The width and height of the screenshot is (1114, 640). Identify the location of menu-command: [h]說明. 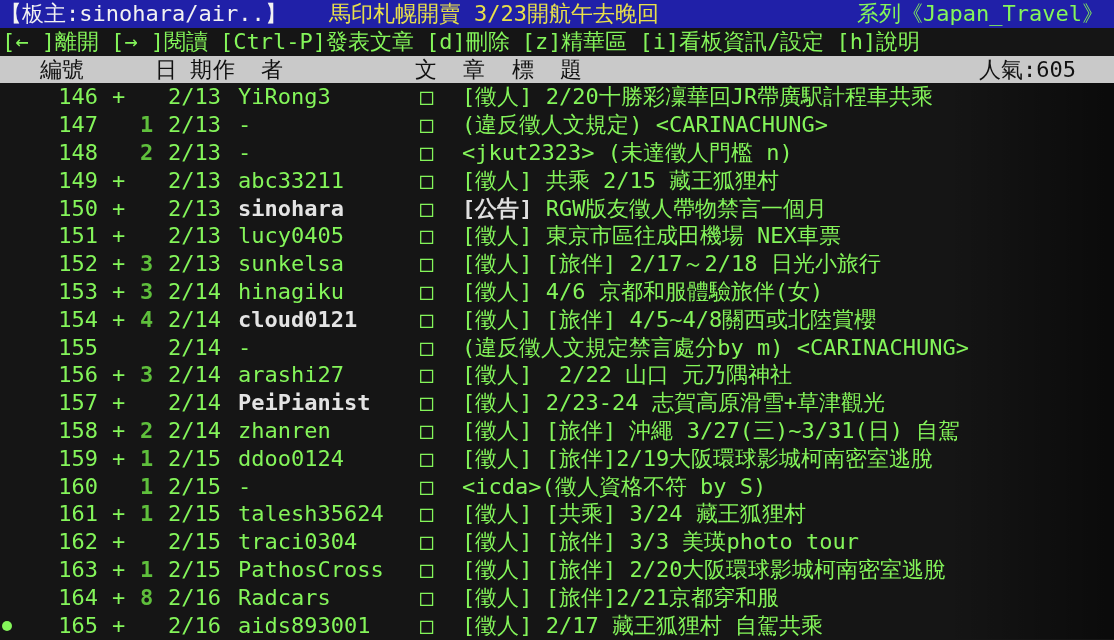
(878, 41).